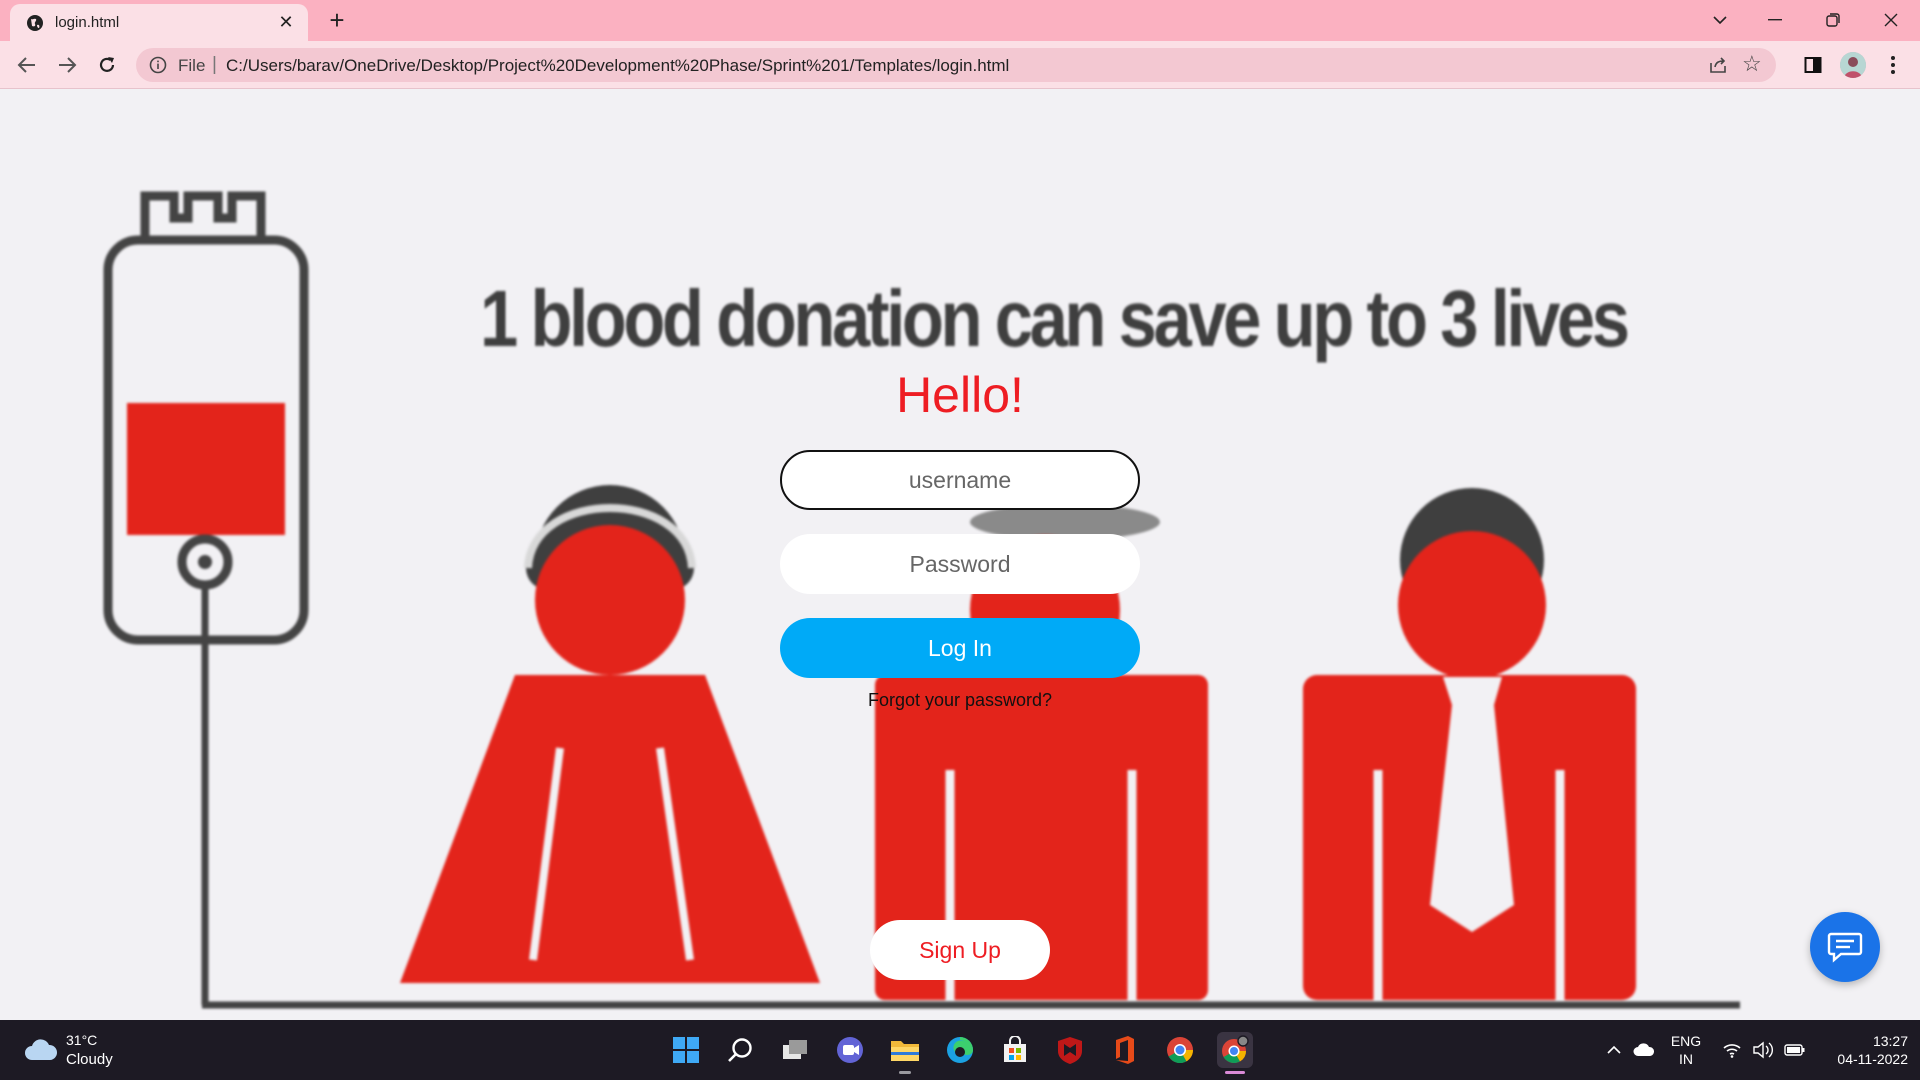 Image resolution: width=1920 pixels, height=1080 pixels. Describe the element at coordinates (158, 65) in the screenshot. I see `info-icon` at that location.